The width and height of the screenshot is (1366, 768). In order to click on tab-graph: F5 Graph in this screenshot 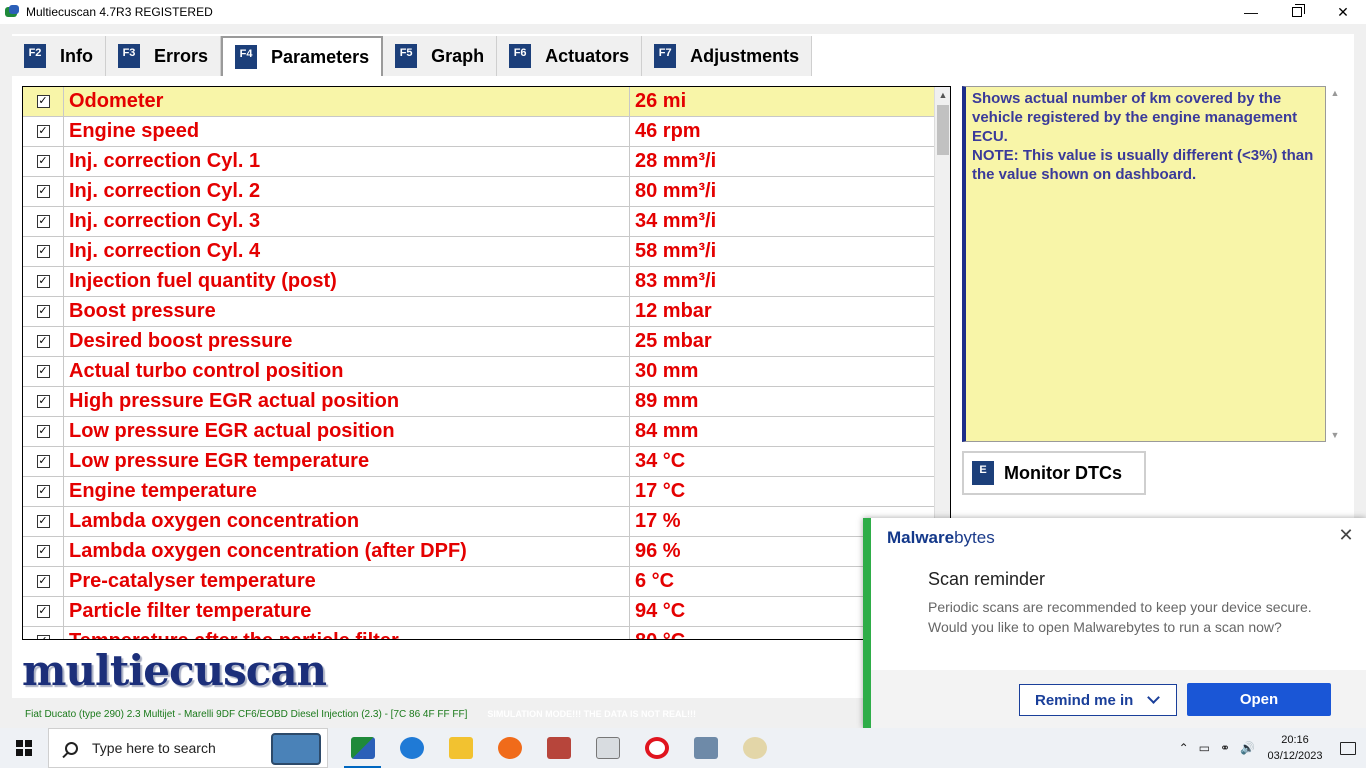, I will do `click(440, 56)`.